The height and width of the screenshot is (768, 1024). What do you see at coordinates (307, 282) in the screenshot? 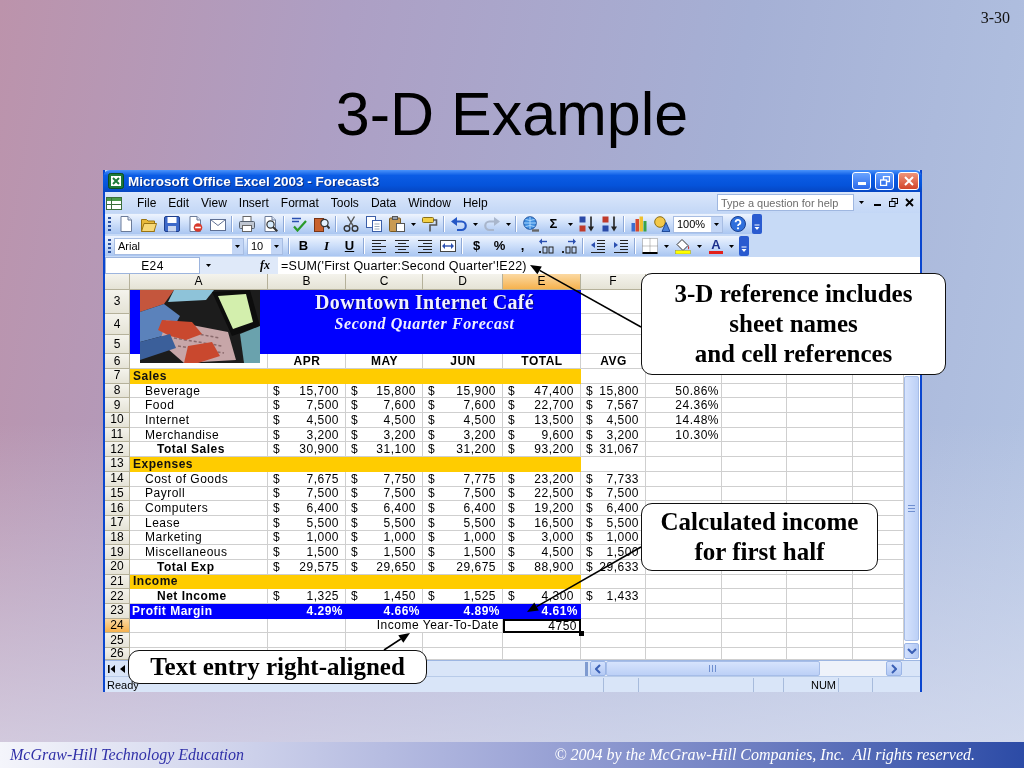
I see `column-header: B` at bounding box center [307, 282].